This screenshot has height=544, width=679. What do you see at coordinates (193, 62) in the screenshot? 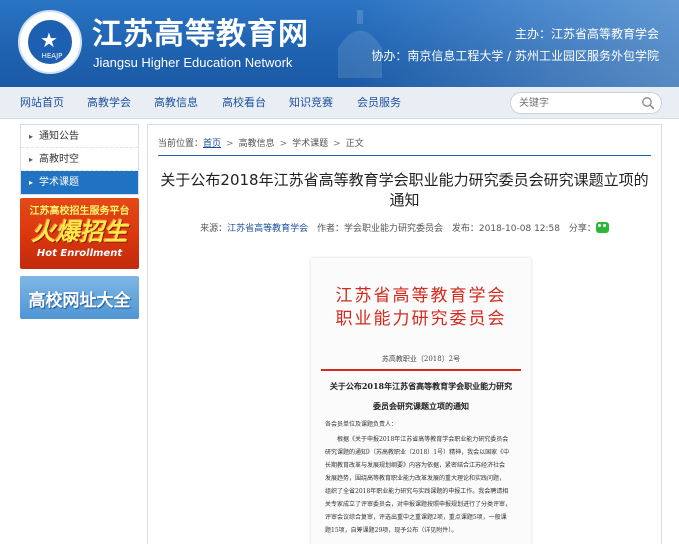
I see `site-subtitle: Jiangsu Higher Education Network` at bounding box center [193, 62].